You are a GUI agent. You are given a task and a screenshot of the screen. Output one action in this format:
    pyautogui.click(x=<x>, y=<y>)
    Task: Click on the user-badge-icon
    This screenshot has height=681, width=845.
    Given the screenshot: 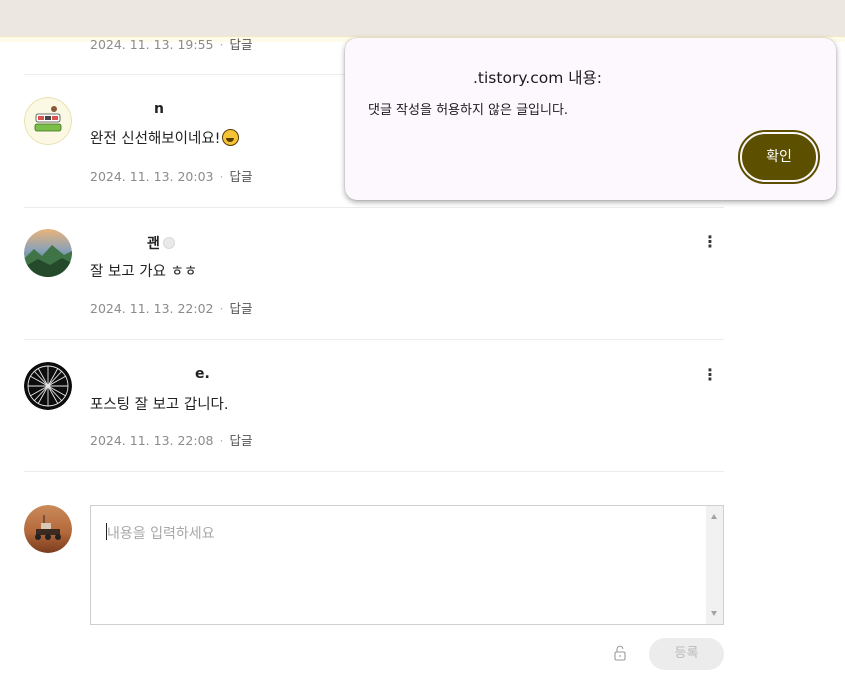 What is the action you would take?
    pyautogui.click(x=168, y=243)
    